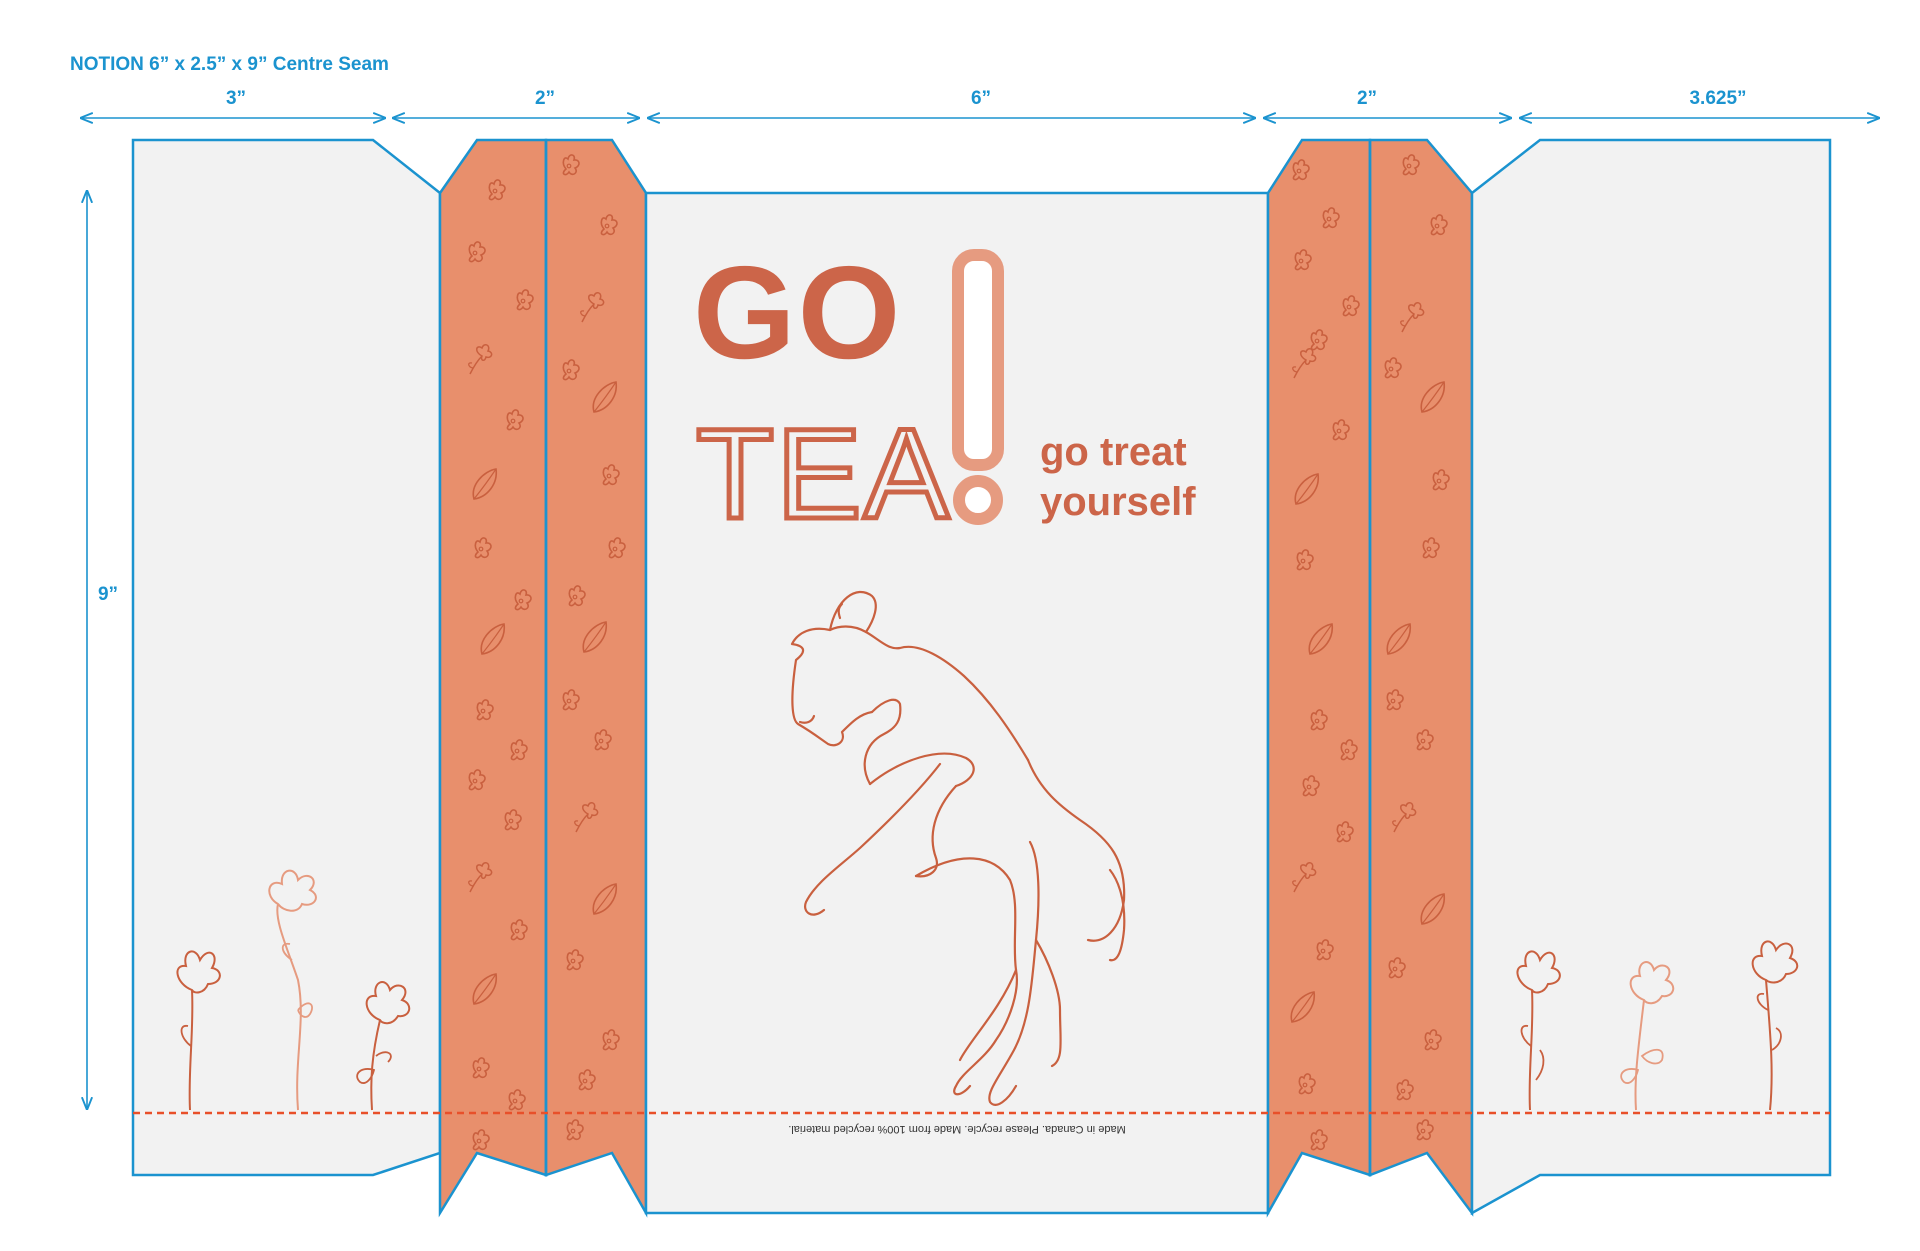 Image resolution: width=1920 pixels, height=1251 pixels. Describe the element at coordinates (797, 312) in the screenshot. I see `headline-go: GO` at that location.